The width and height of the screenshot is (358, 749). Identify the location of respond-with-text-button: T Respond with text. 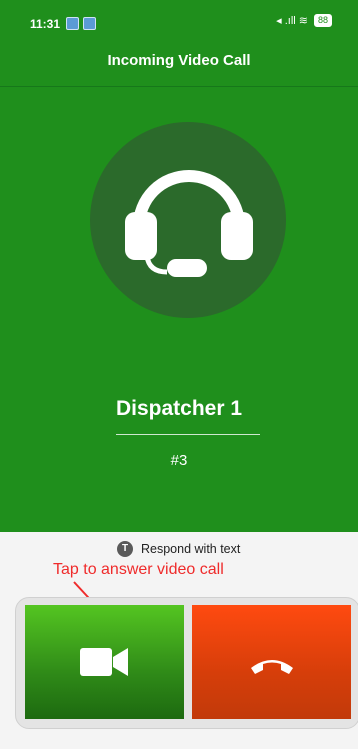
(178, 549).